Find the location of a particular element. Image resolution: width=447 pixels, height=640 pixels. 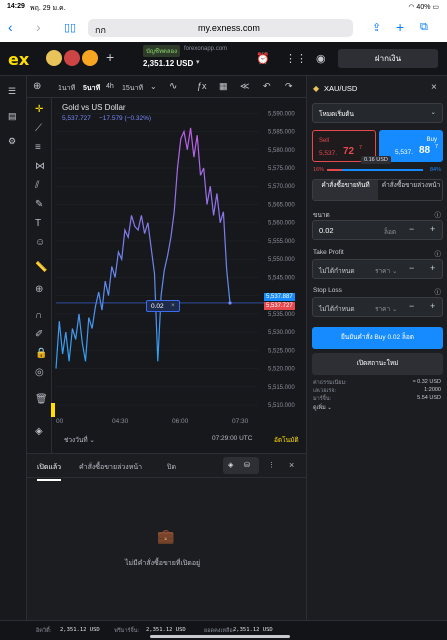

tab-open: เปิดแล้ว is located at coordinates (49, 471).